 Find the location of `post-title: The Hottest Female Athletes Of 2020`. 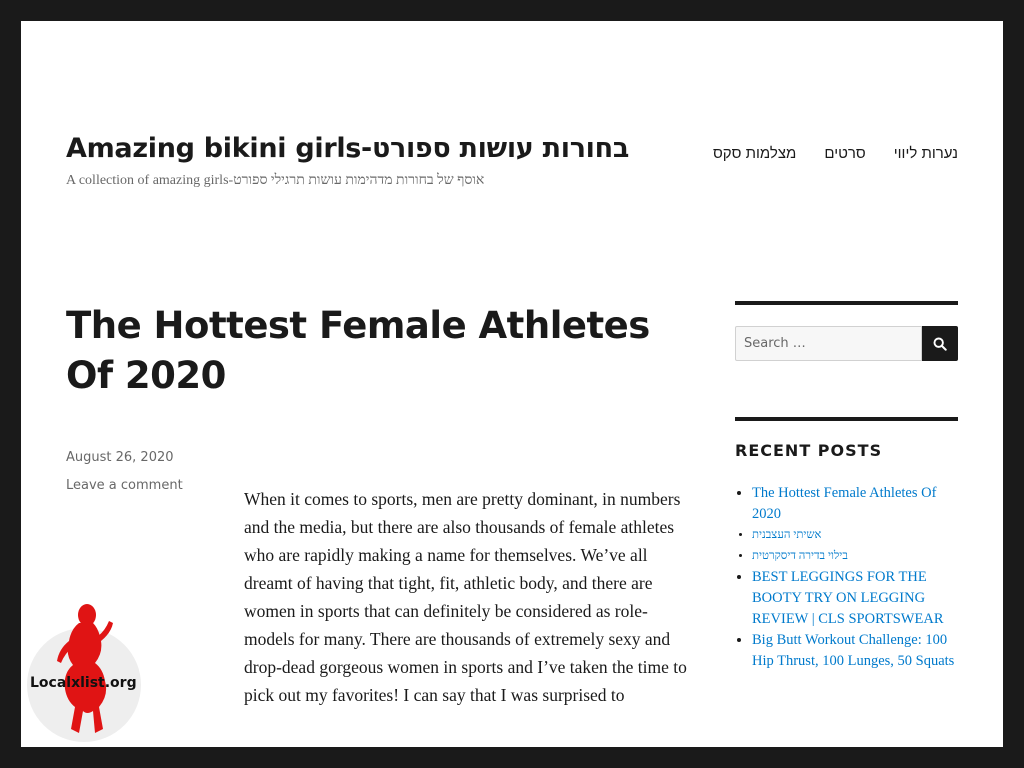

post-title: The Hottest Female Athletes Of 2020 is located at coordinates (358, 350).